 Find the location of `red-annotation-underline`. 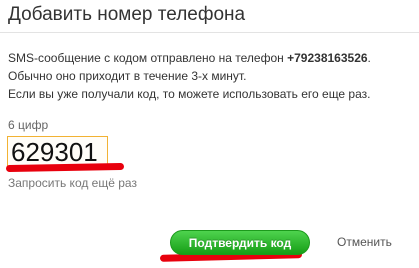

red-annotation-underline is located at coordinates (65, 167).